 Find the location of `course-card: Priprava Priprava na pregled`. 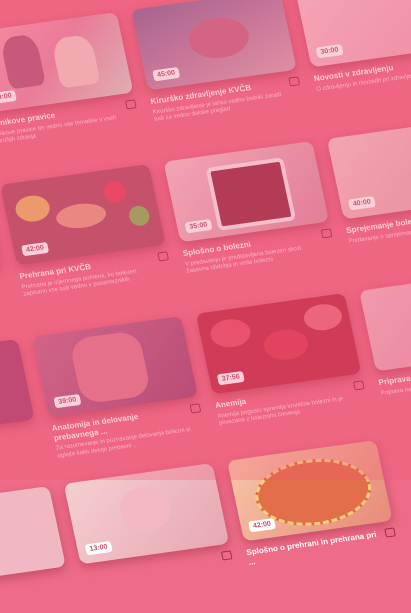

course-card: Priprava Priprava na pregled is located at coordinates (385, 334).